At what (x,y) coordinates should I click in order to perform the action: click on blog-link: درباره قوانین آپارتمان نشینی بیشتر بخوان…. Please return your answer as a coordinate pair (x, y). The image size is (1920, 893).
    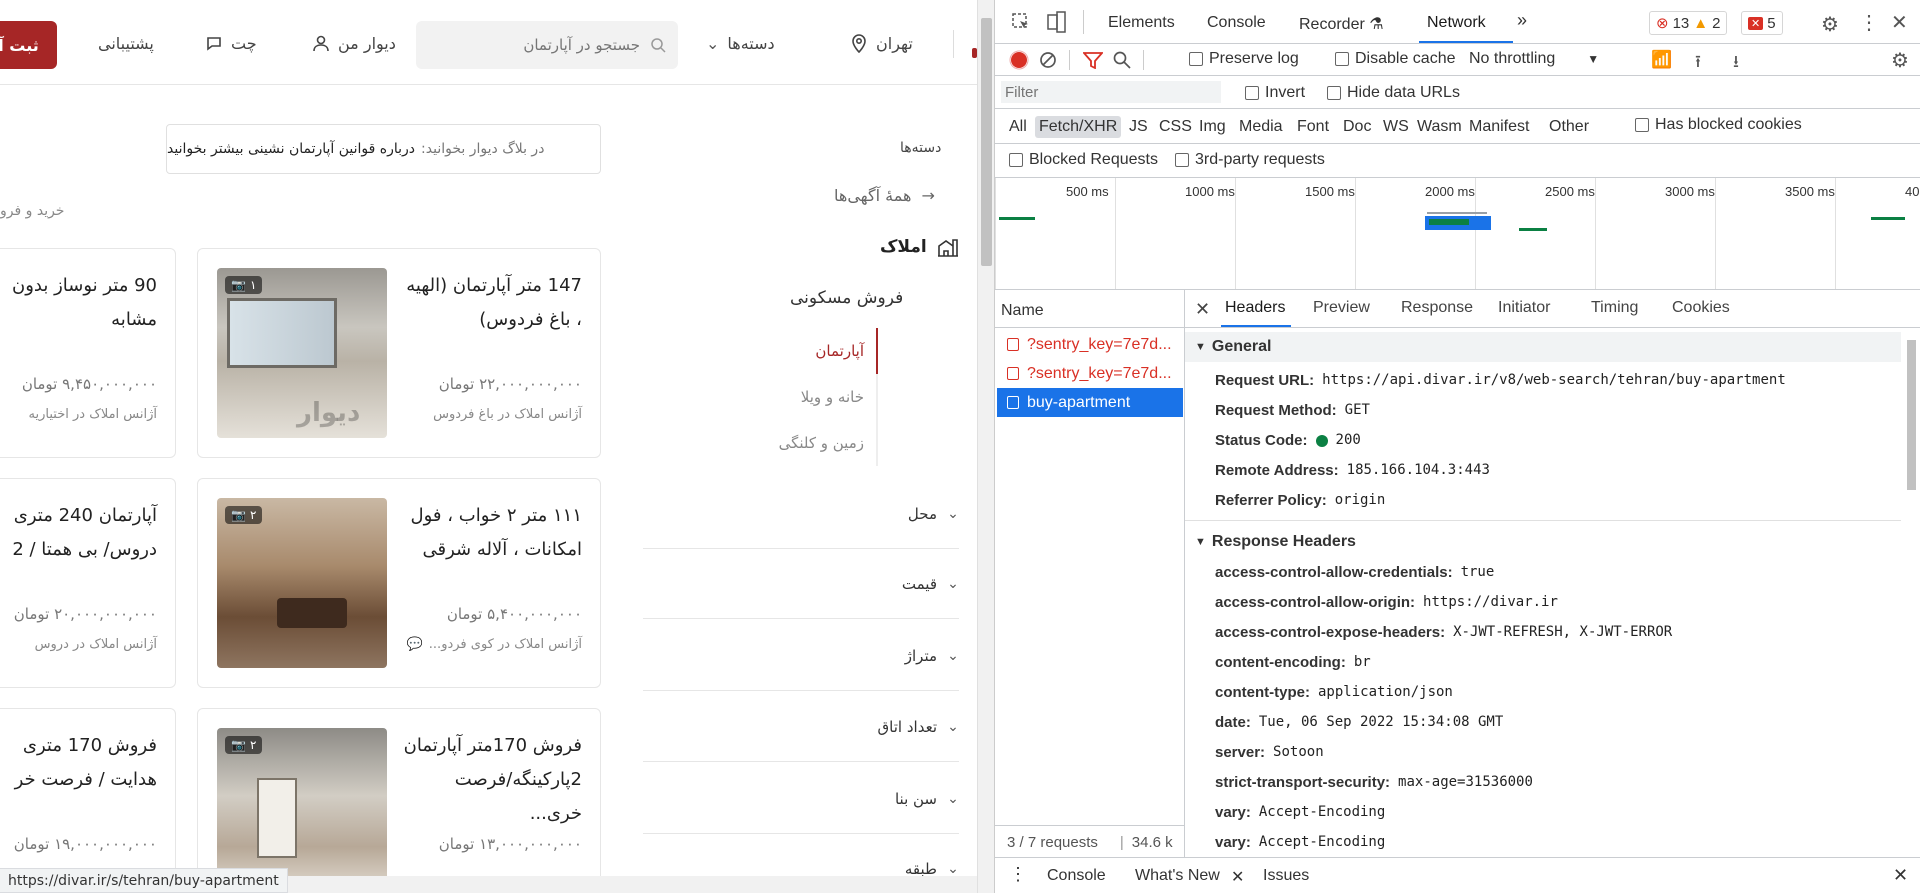
    Looking at the image, I should click on (291, 149).